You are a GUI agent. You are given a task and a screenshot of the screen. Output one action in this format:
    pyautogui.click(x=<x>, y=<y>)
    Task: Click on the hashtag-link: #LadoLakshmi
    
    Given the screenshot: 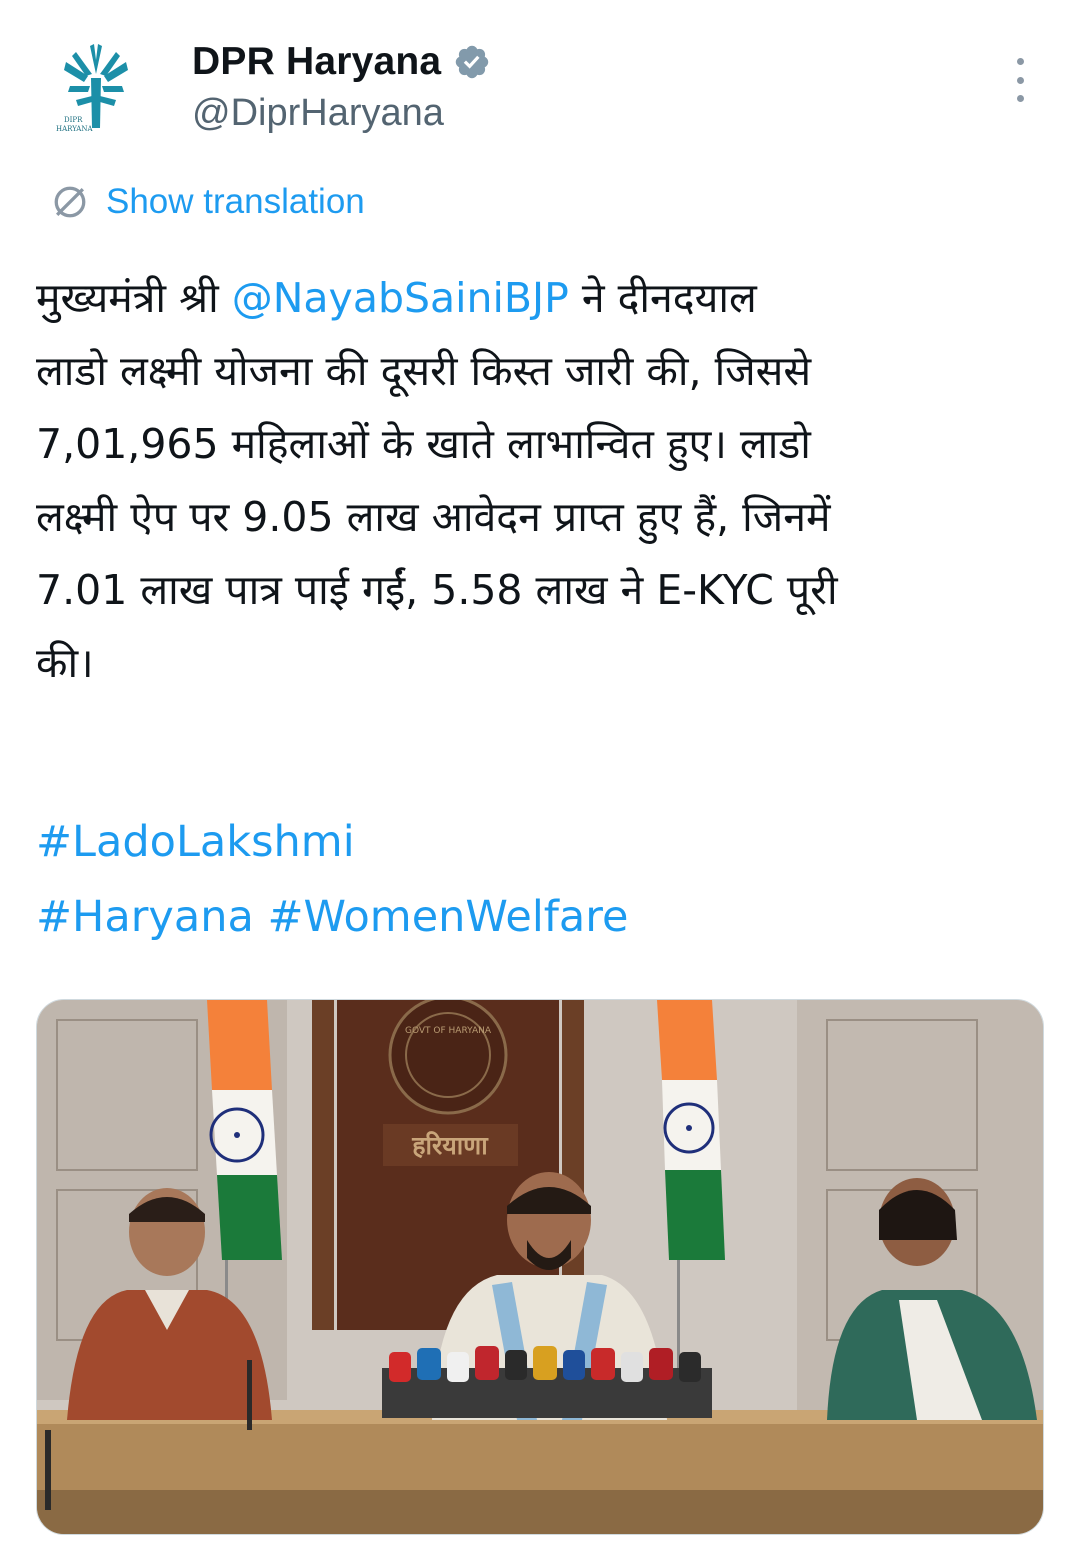 What is the action you would take?
    pyautogui.click(x=195, y=842)
    